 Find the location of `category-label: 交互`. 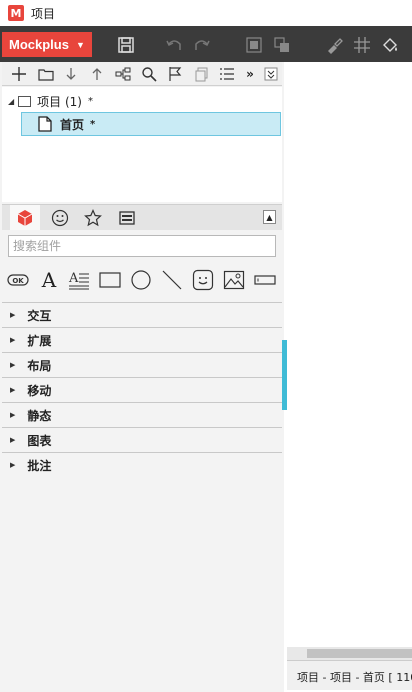

category-label: 交互 is located at coordinates (39, 315).